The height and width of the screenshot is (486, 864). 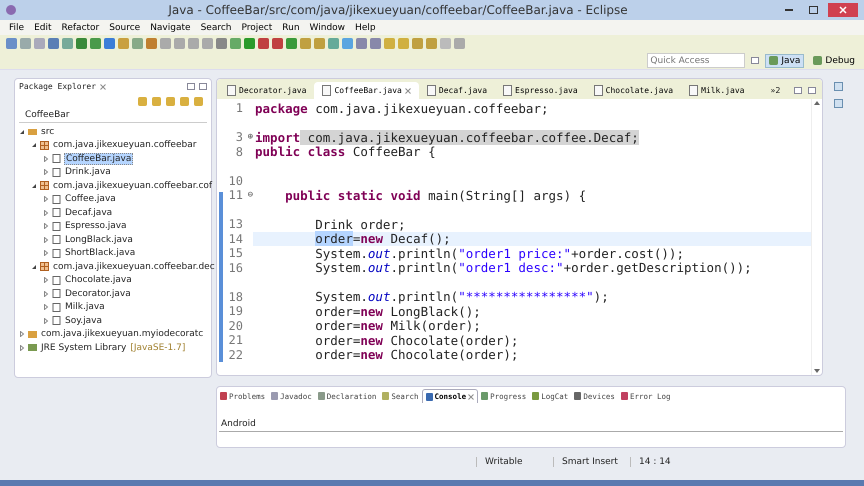 What do you see at coordinates (127, 159) in the screenshot?
I see `tree-item: CoffeeBar.java` at bounding box center [127, 159].